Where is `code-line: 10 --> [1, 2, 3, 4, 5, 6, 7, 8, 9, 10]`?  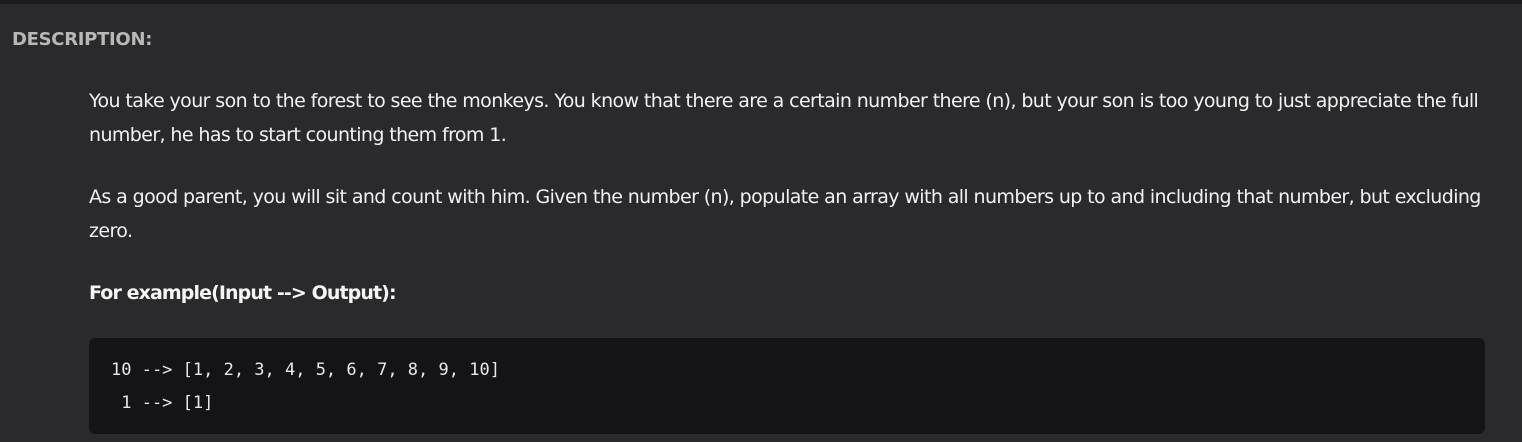
code-line: 10 --> [1, 2, 3, 4, 5, 6, 7, 8, 9, 10] is located at coordinates (305, 370).